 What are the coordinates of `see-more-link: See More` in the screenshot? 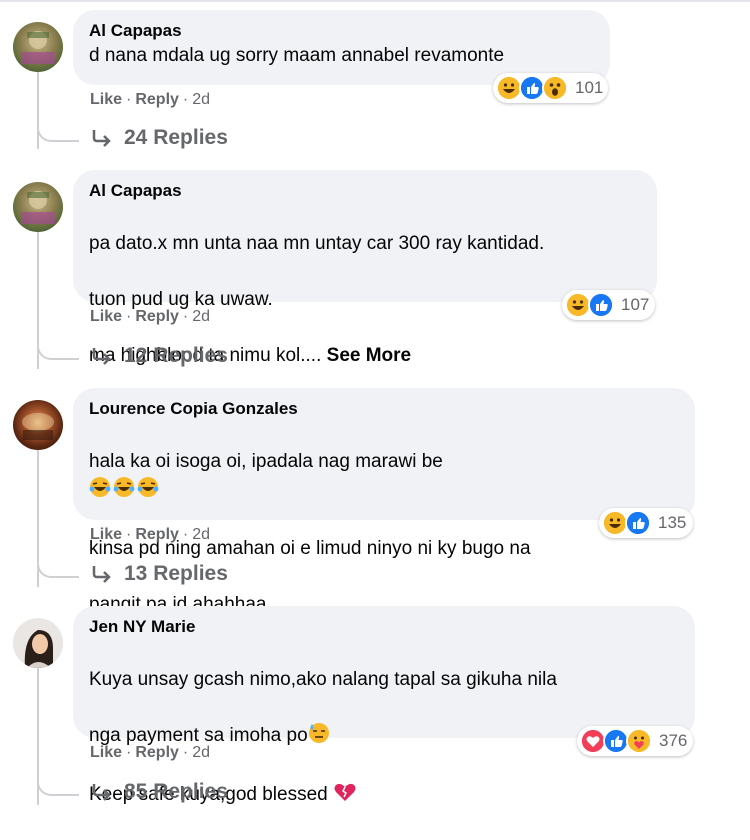 It's located at (369, 355).